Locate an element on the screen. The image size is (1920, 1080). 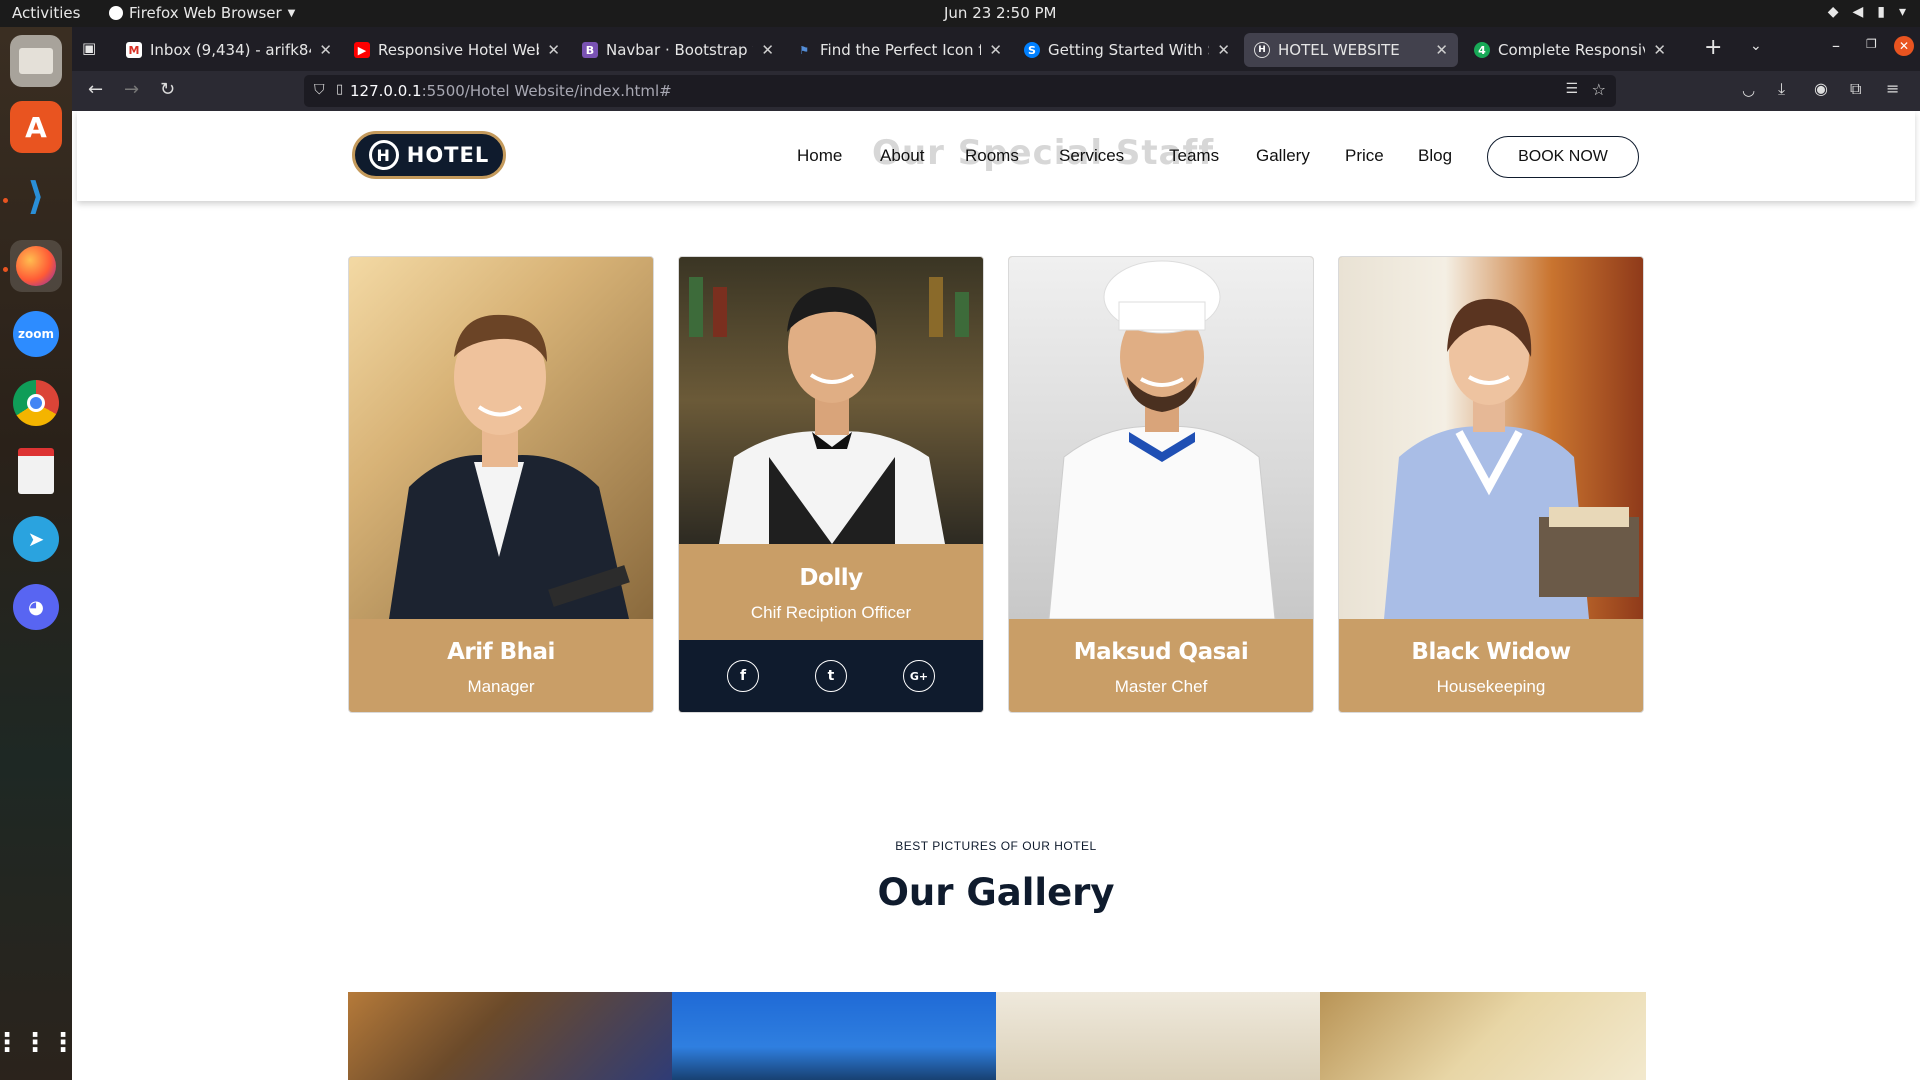
staff-info: Dolly Chif Reciption Officer is located at coordinates (831, 594).